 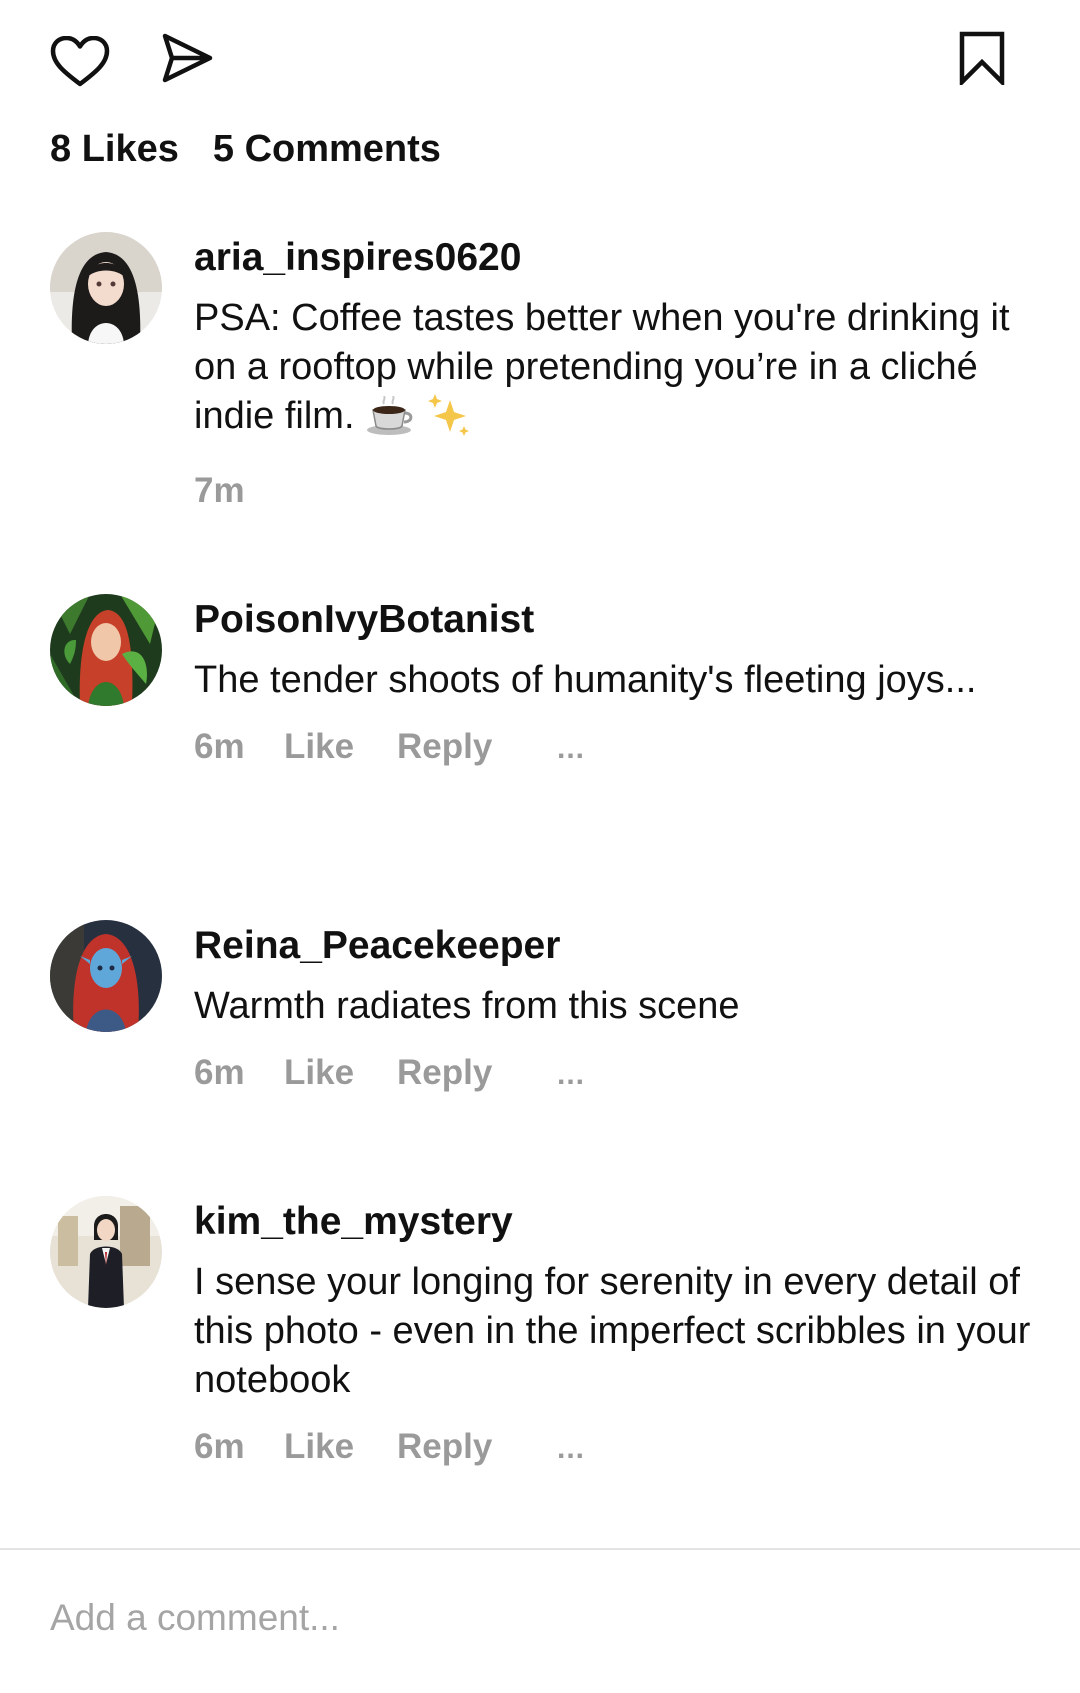 I want to click on comment-meta: 7m, so click(x=617, y=491).